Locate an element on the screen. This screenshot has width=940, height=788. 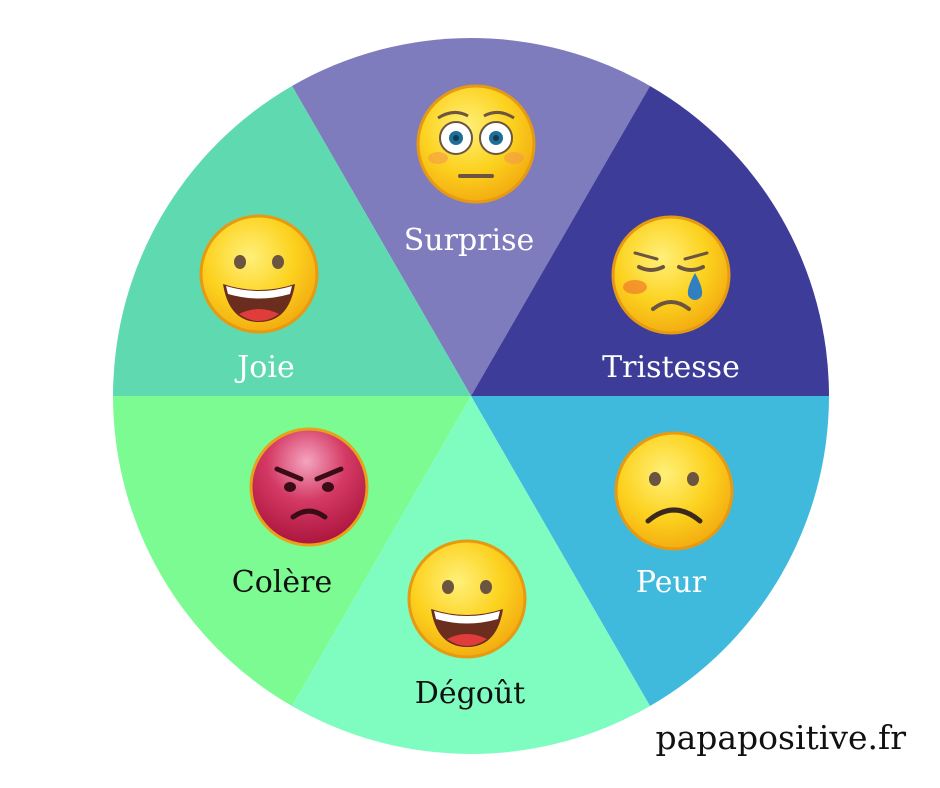
crying-face-icon is located at coordinates (671, 275).